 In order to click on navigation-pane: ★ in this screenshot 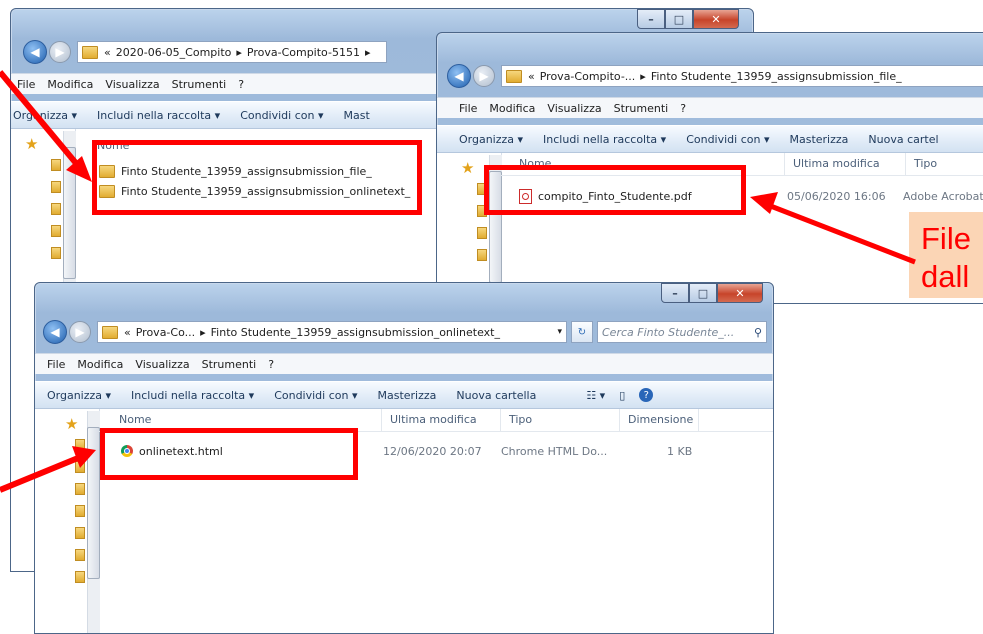, I will do `click(67, 521)`.